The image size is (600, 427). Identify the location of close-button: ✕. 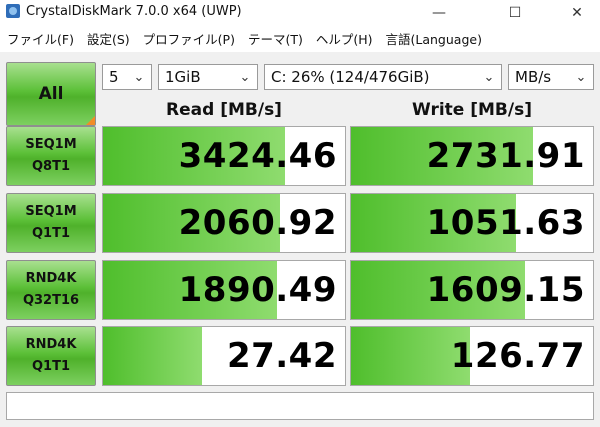
(577, 13).